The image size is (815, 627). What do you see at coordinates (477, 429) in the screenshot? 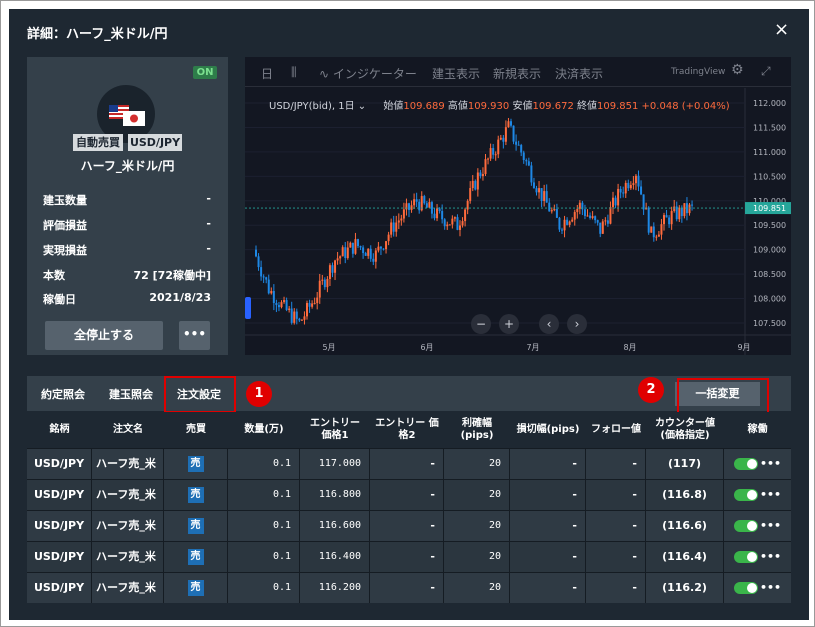
I see `col-take-profit: 利確幅 (pips)` at bounding box center [477, 429].